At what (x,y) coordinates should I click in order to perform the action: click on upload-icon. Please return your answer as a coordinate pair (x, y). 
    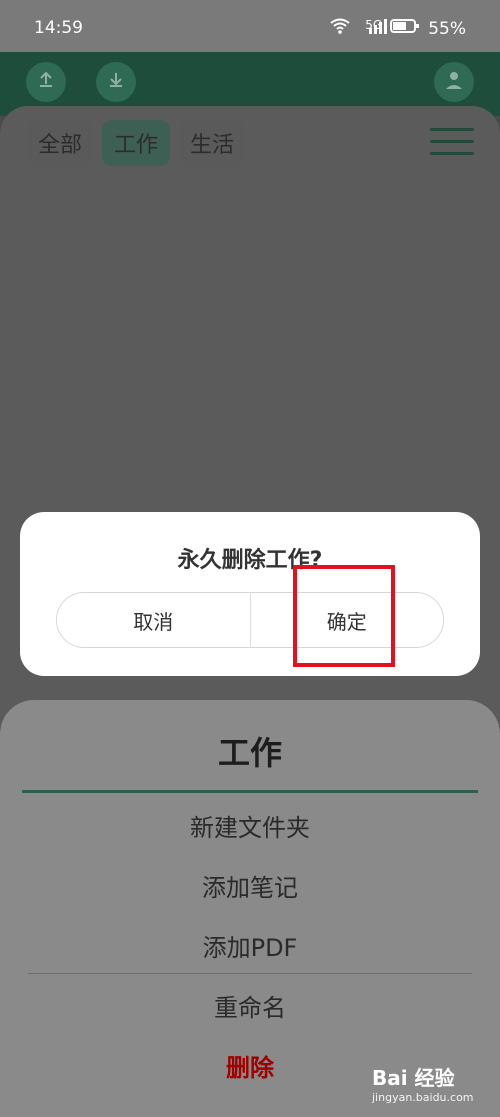
    Looking at the image, I should click on (46, 82).